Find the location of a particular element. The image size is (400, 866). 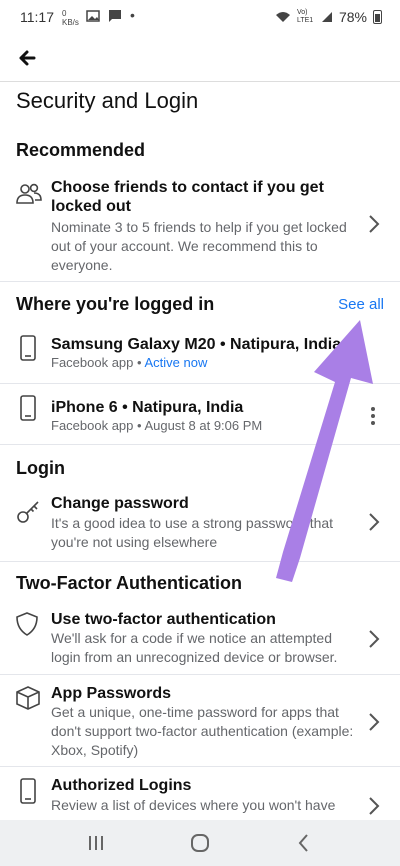

page-title: Security and Login is located at coordinates (107, 100).